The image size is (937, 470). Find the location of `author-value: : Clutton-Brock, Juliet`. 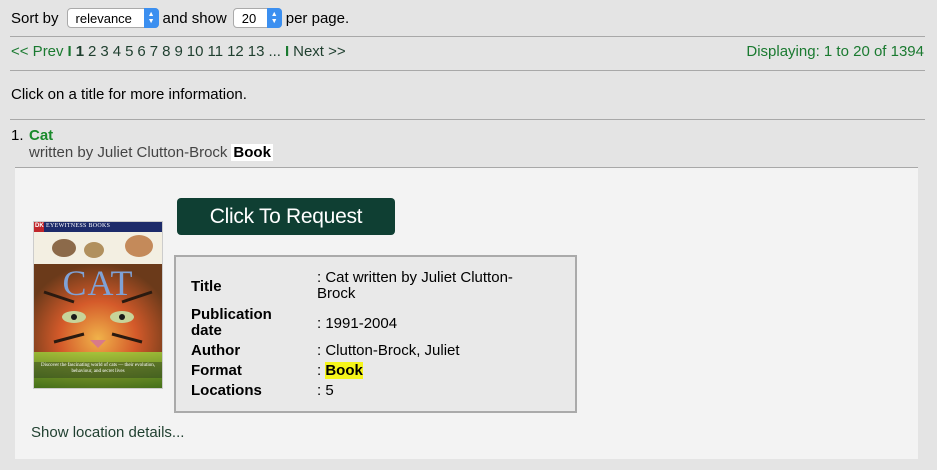

author-value: : Clutton-Brock, Juliet is located at coordinates (388, 350).